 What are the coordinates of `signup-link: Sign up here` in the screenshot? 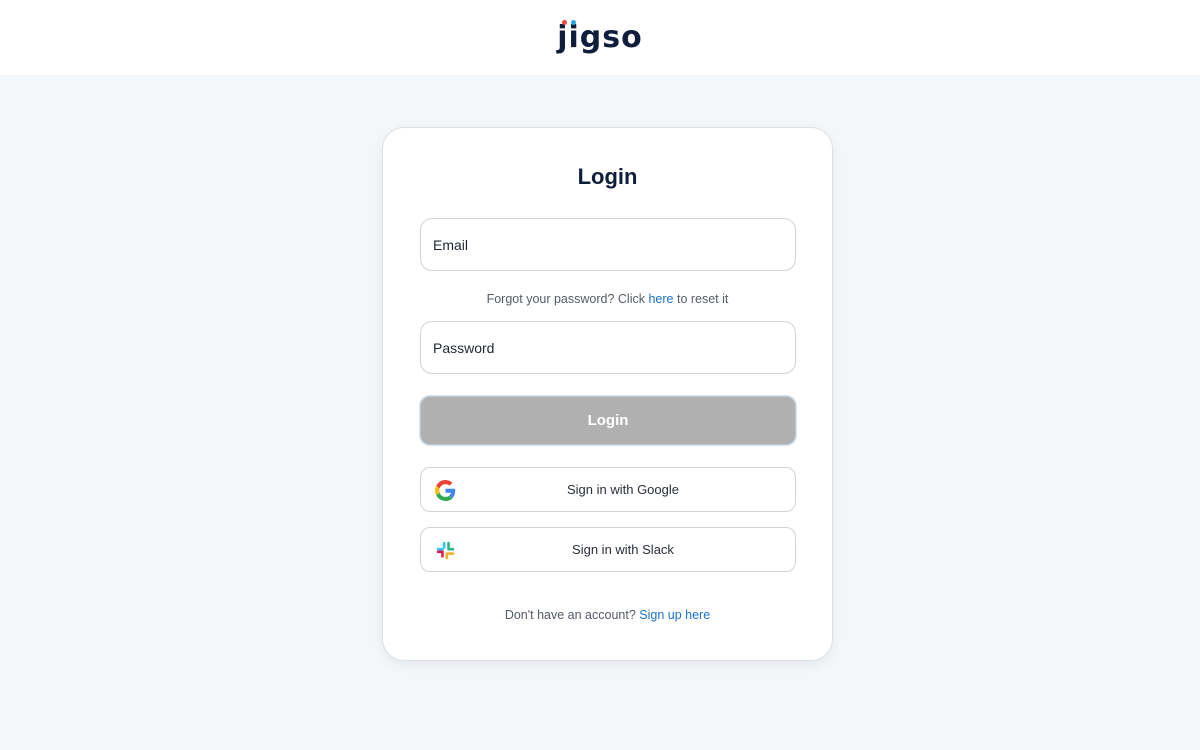 It's located at (674, 615).